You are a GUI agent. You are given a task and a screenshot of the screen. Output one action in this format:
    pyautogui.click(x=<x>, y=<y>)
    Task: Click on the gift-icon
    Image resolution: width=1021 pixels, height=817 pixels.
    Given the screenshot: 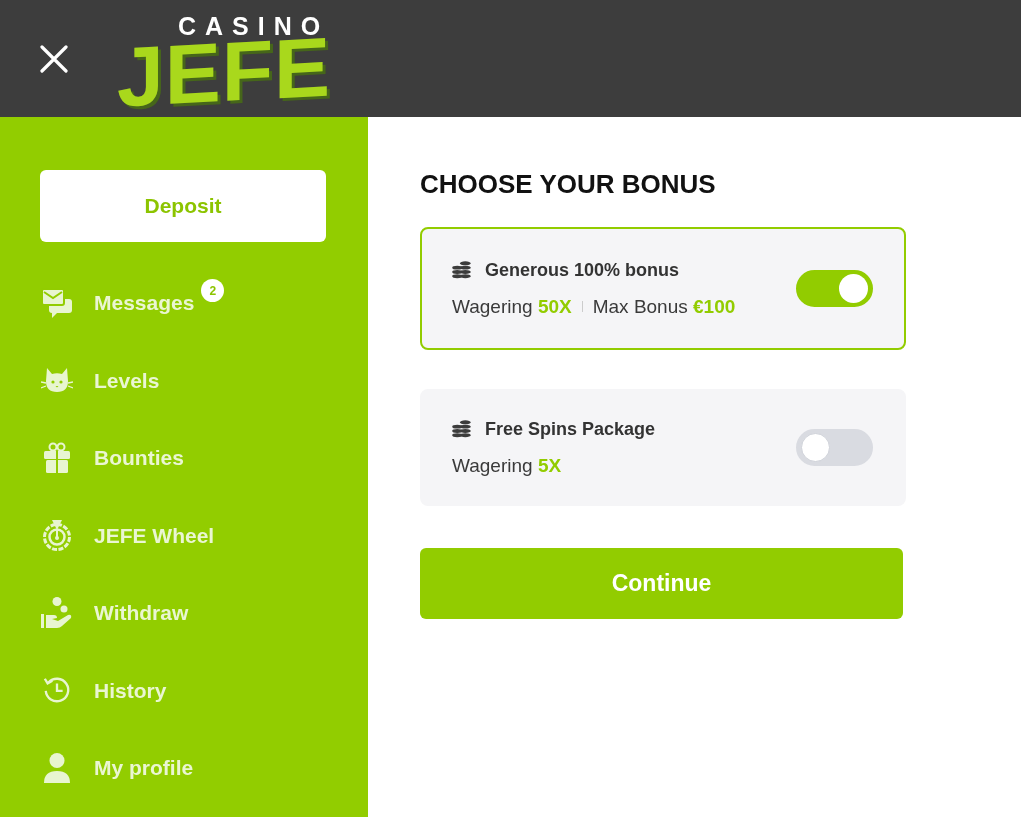 What is the action you would take?
    pyautogui.click(x=57, y=457)
    